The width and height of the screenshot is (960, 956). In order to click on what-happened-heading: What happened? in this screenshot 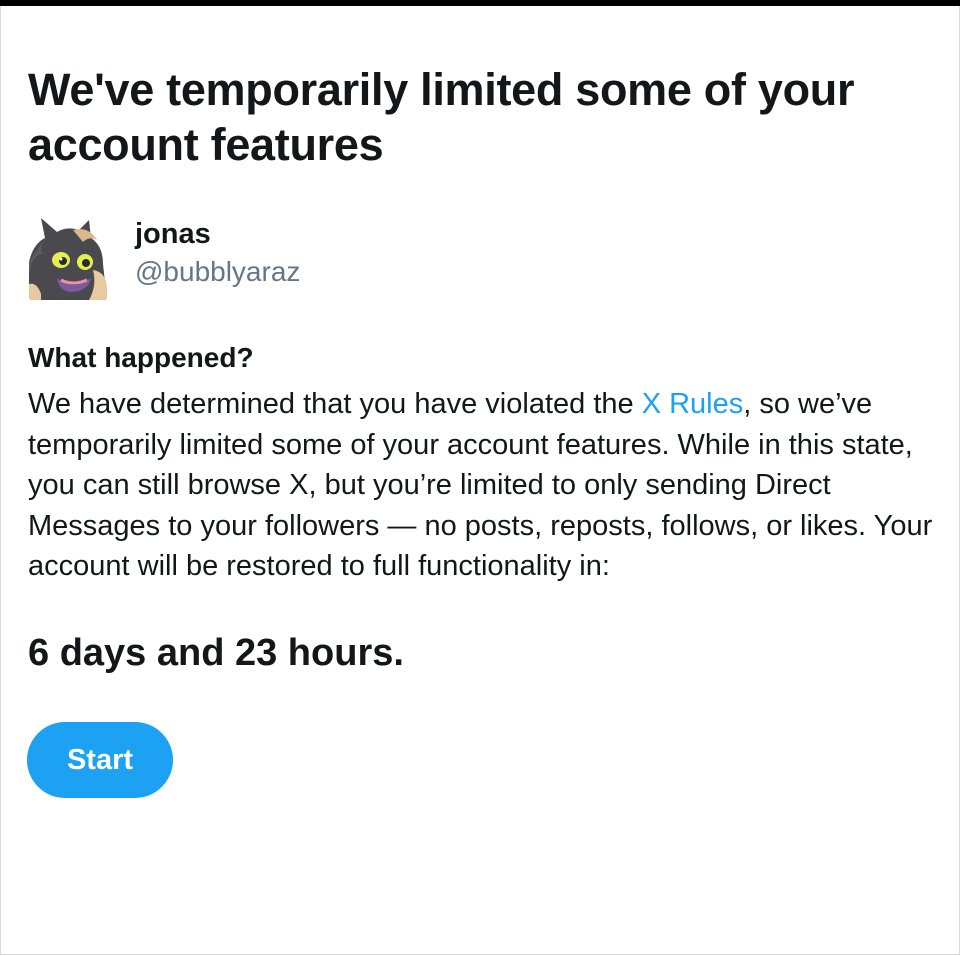, I will do `click(141, 357)`.